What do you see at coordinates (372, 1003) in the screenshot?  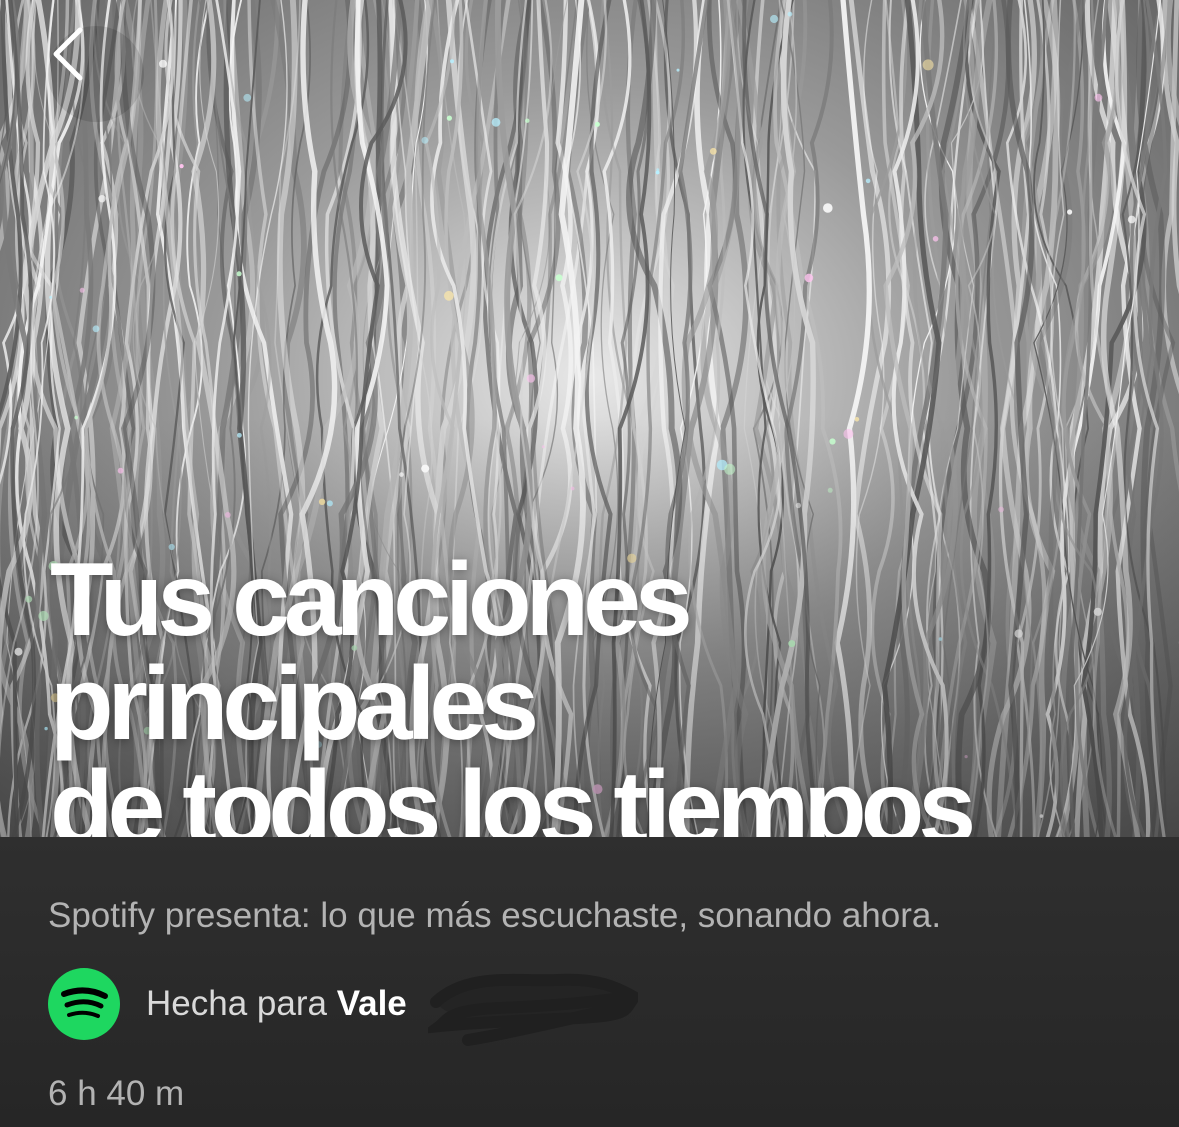 I see `owner-name: Vale` at bounding box center [372, 1003].